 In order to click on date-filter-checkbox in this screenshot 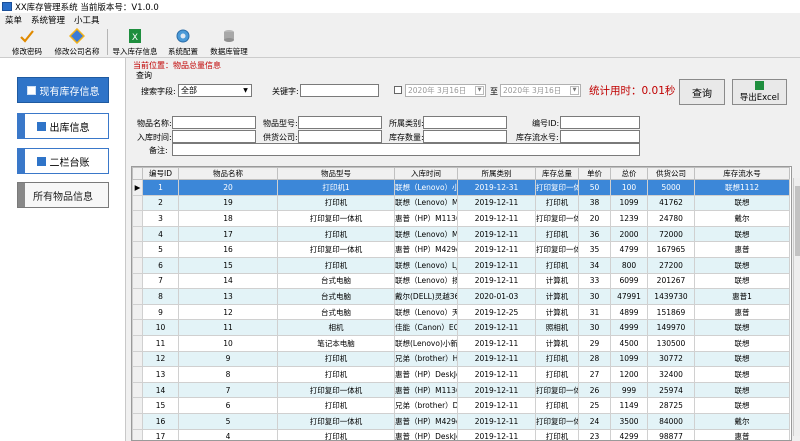, I will do `click(398, 90)`.